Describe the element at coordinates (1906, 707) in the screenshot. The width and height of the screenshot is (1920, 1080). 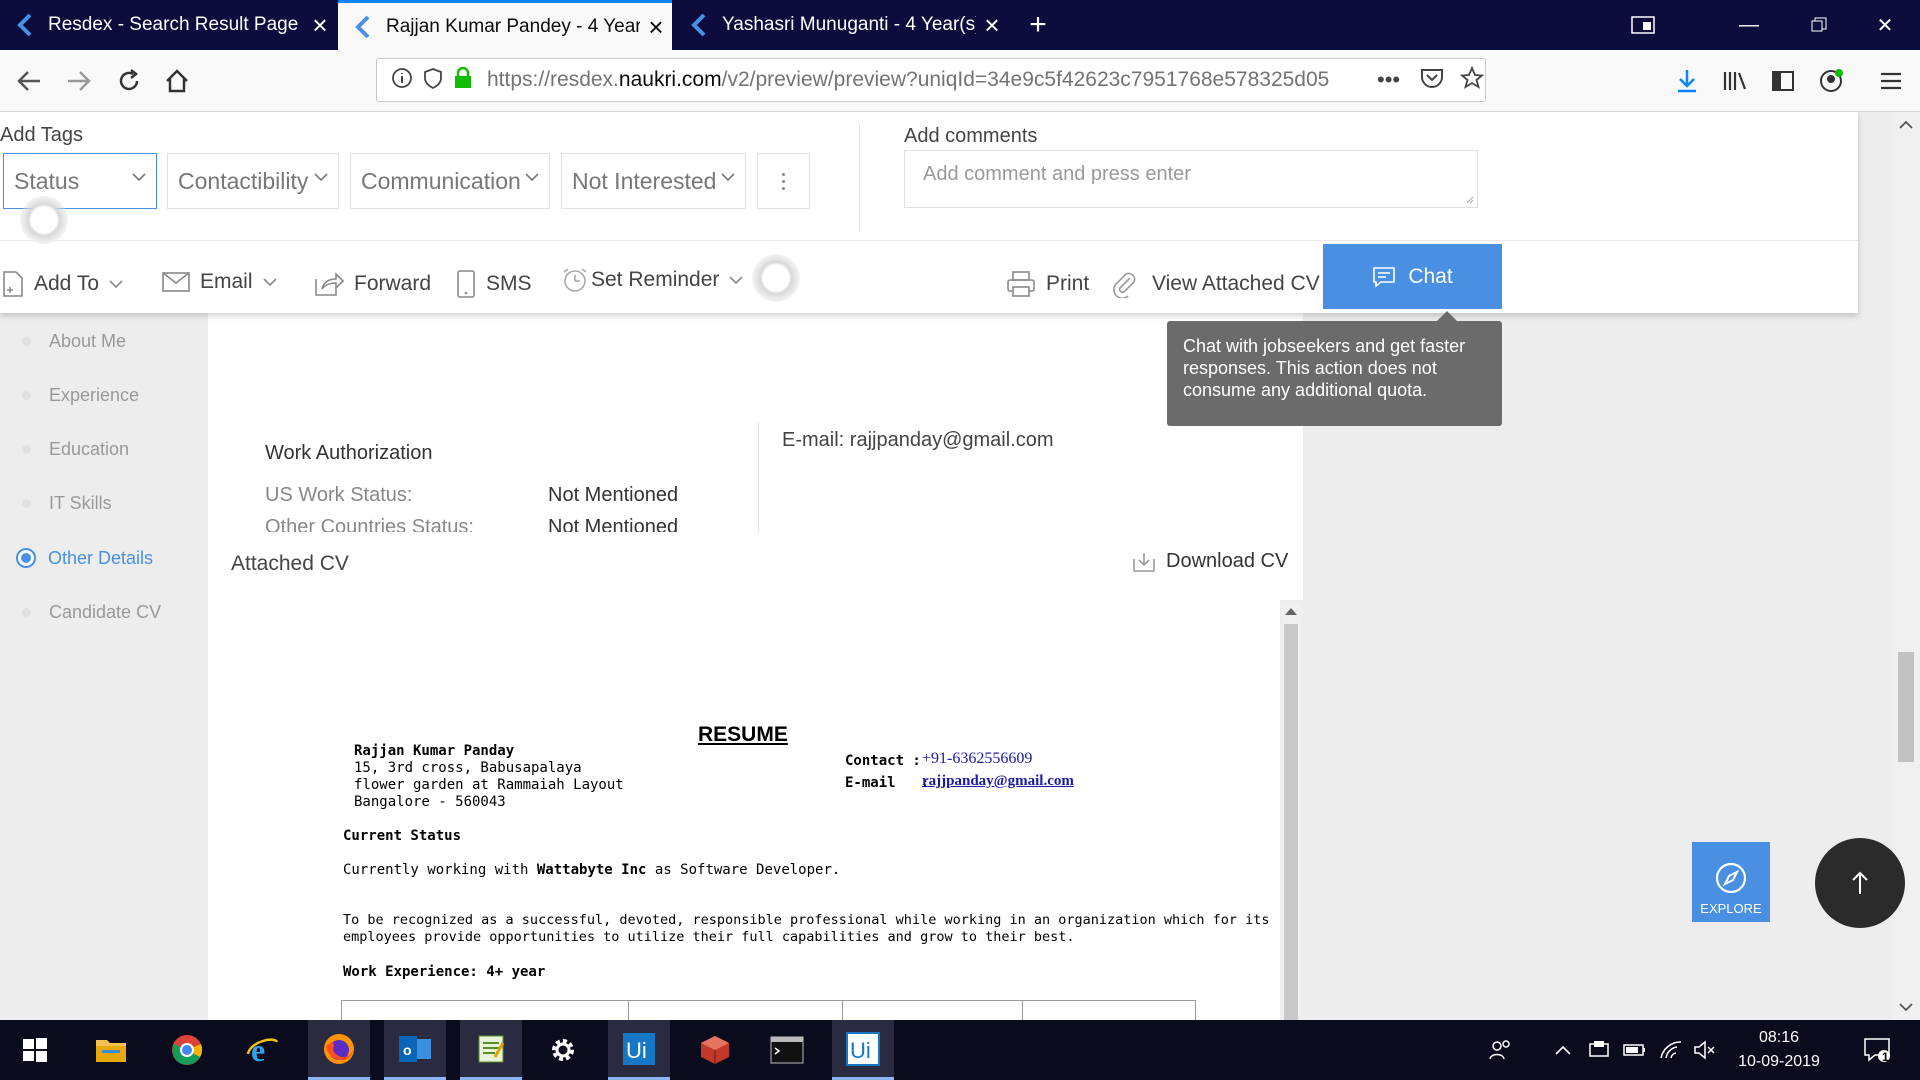
I see `page-scroll-thumb` at that location.